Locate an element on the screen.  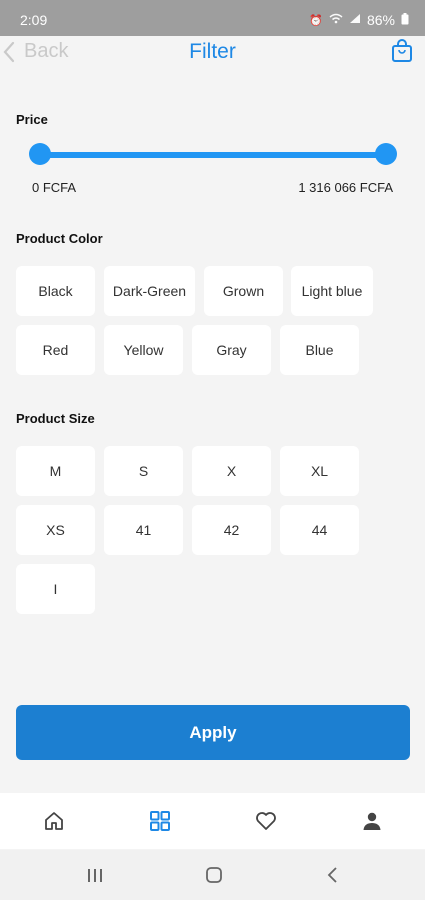
system-nav-bar is located at coordinates (212, 875).